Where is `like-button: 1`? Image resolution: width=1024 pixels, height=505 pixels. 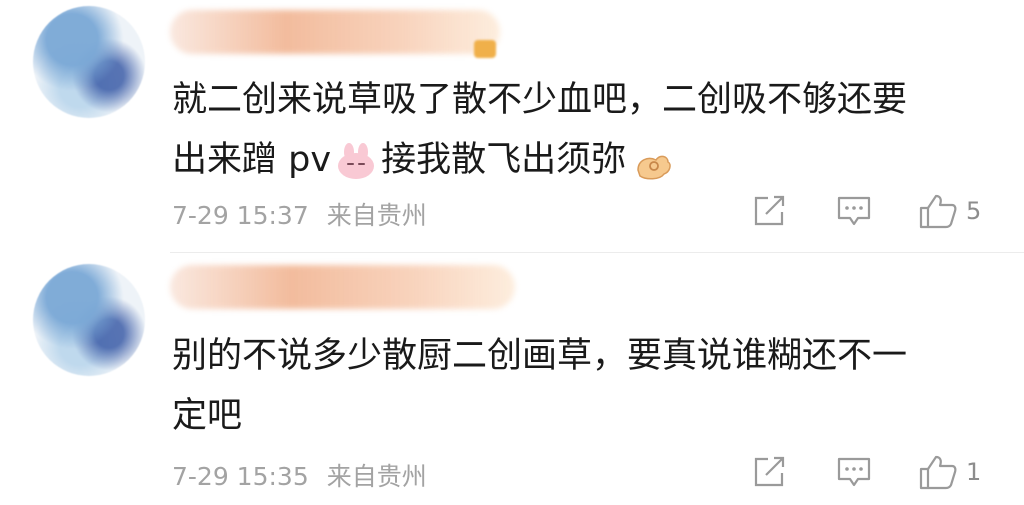
like-button: 1 is located at coordinates (949, 472).